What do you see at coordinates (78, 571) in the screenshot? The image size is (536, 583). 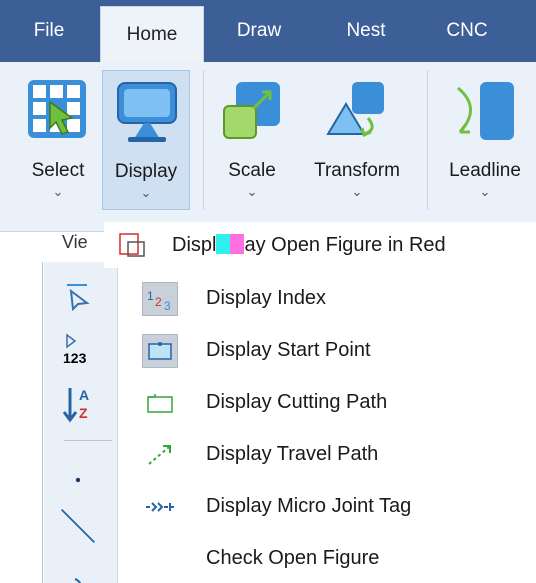 I see `arc-icon` at bounding box center [78, 571].